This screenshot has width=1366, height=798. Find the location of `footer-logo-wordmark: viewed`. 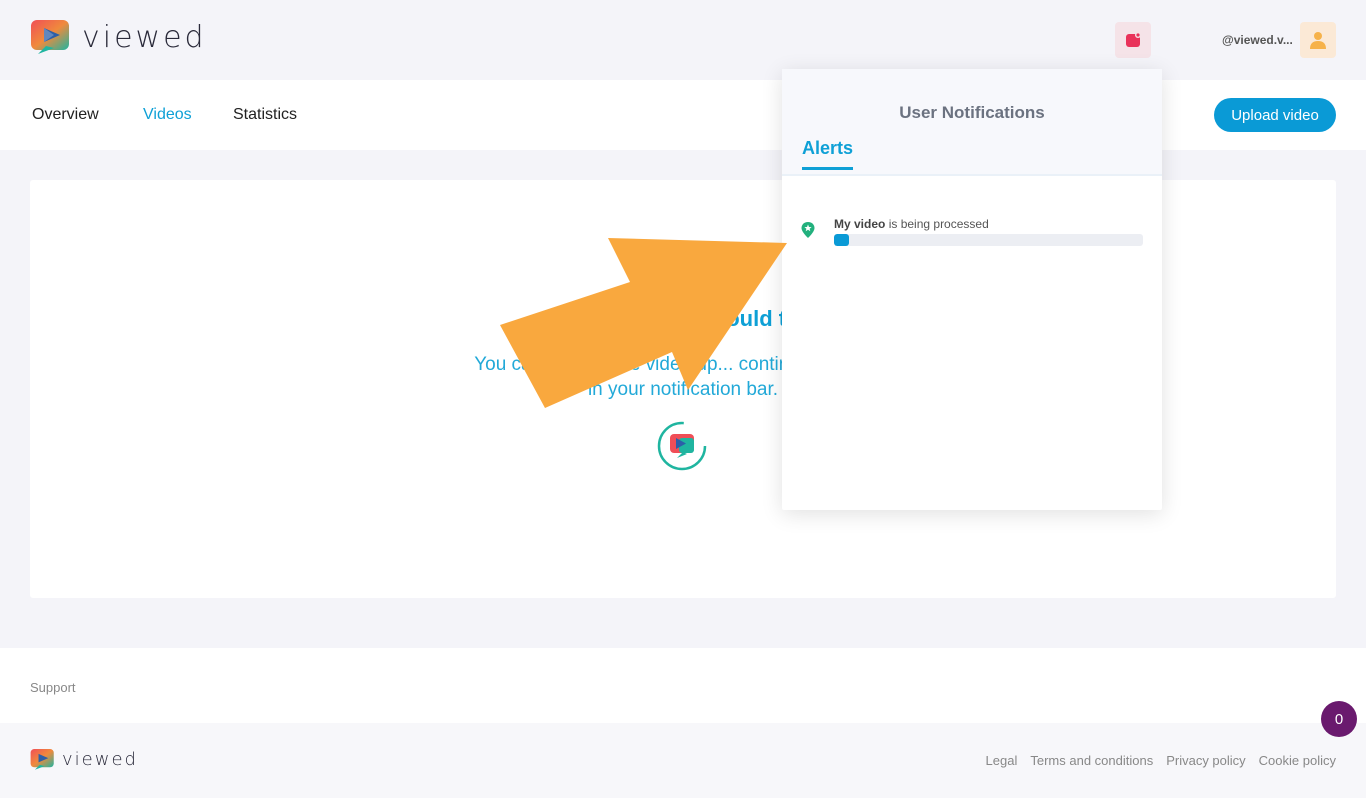

footer-logo-wordmark: viewed is located at coordinates (100, 759).